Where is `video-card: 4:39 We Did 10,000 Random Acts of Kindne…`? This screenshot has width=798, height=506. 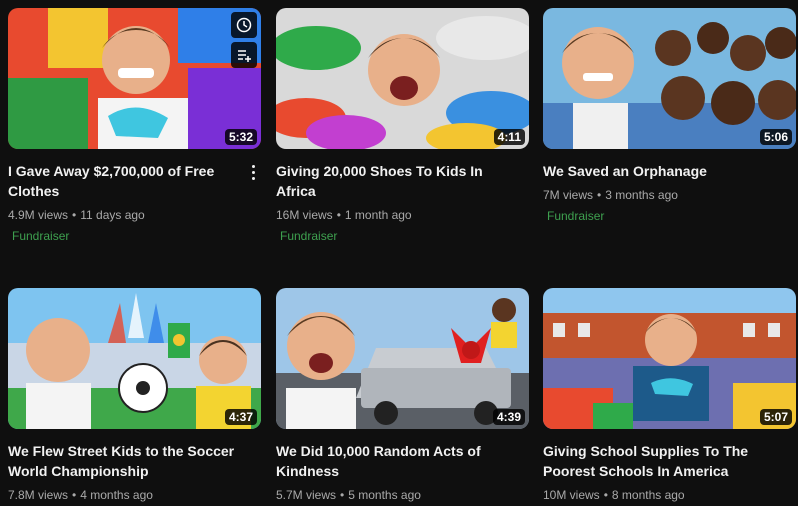 video-card: 4:39 We Did 10,000 Random Acts of Kindne… is located at coordinates (402, 395).